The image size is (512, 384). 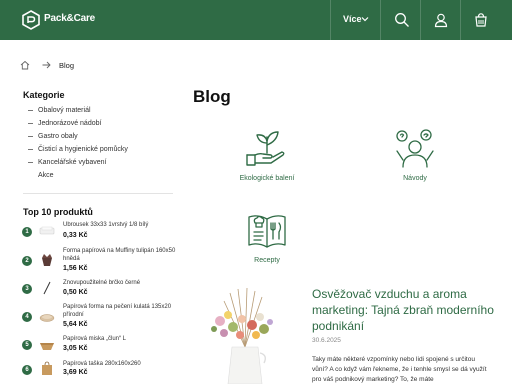 What do you see at coordinates (31, 20) in the screenshot?
I see `logo-icon` at bounding box center [31, 20].